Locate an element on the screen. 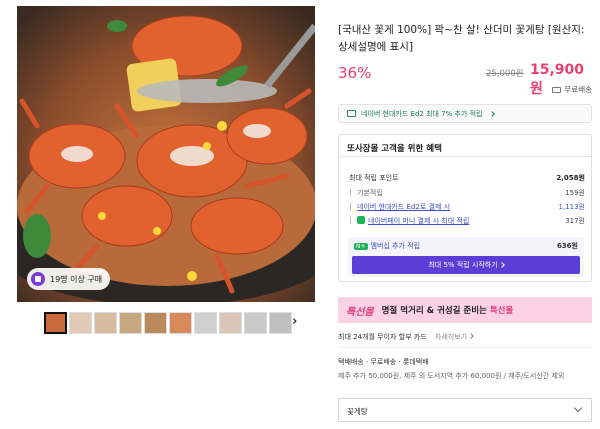 This screenshot has height=429, width=600. max-points-label: 최대 적립 포인트 is located at coordinates (374, 178).